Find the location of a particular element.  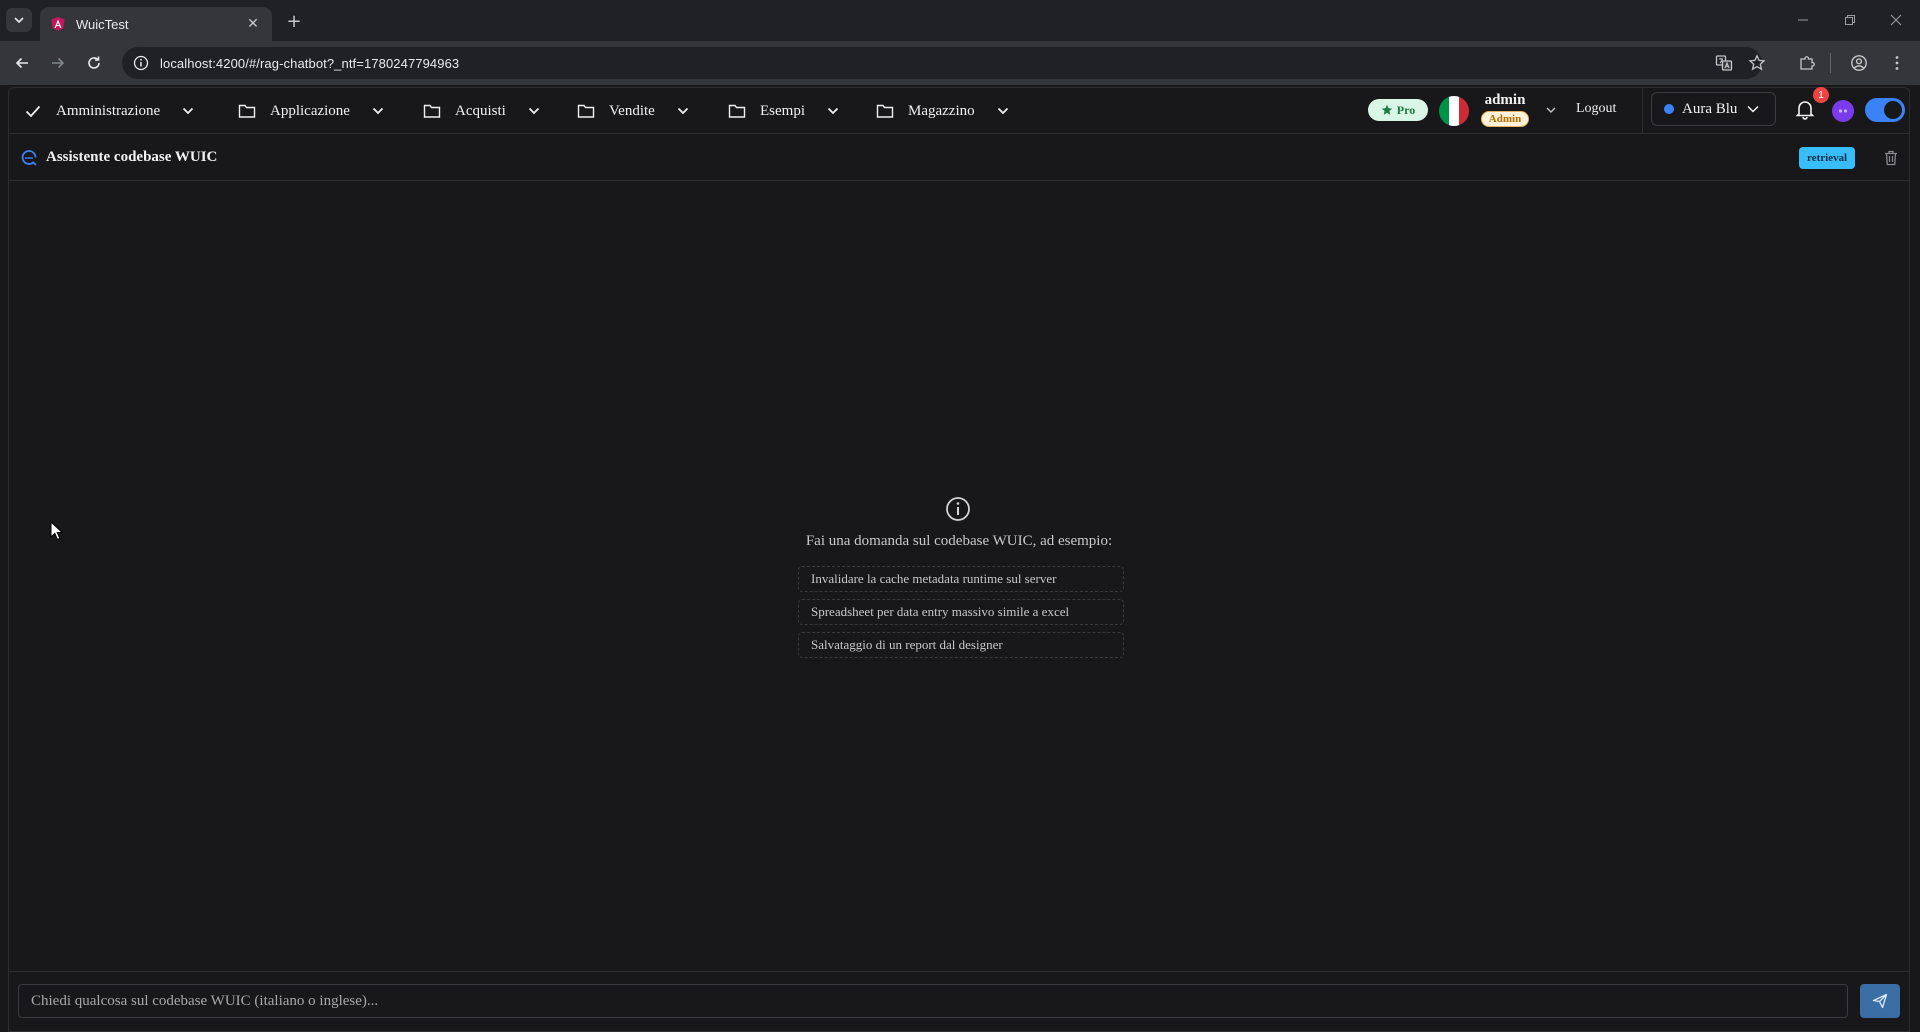

menu-label: Amministrazione is located at coordinates (108, 110).